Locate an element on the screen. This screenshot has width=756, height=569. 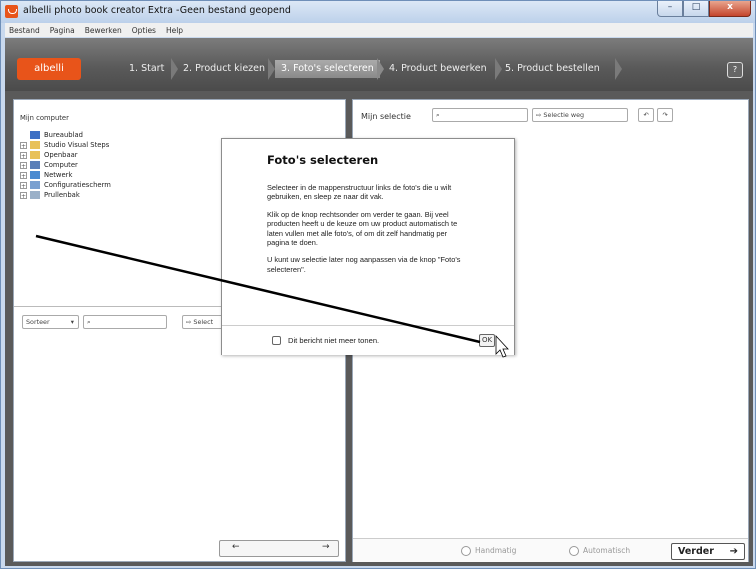
menu-bewerken: Bewerken is located at coordinates (103, 30).